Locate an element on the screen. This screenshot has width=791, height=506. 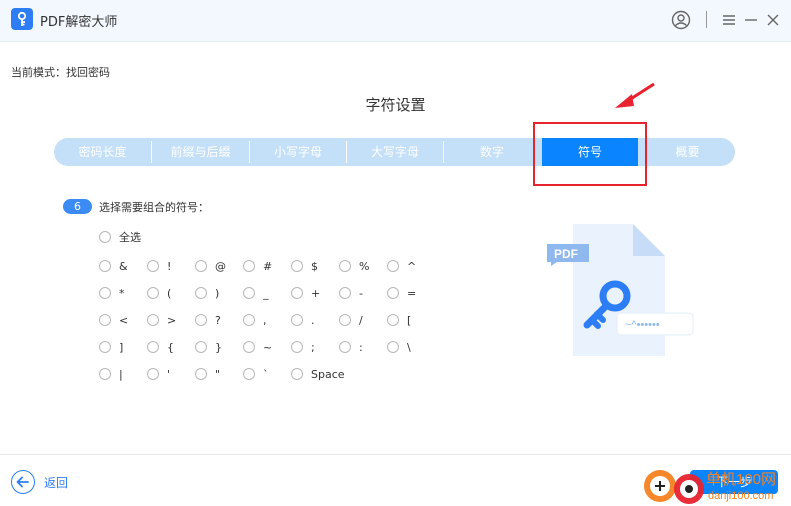
symbol-option: ( is located at coordinates (159, 293).